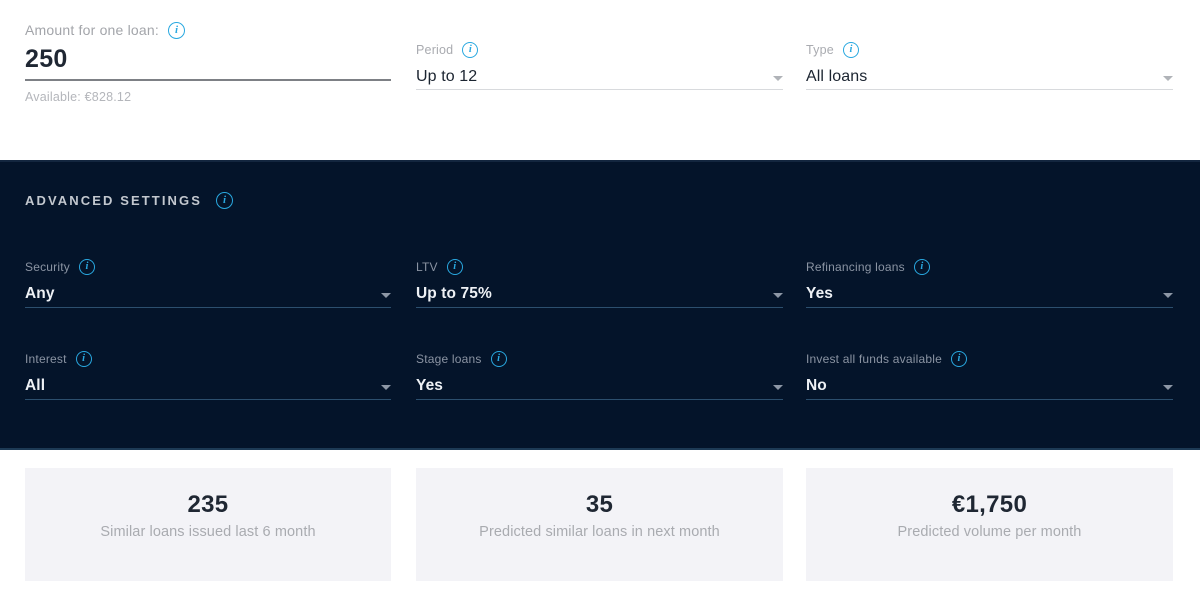  I want to click on ltv-underline, so click(599, 307).